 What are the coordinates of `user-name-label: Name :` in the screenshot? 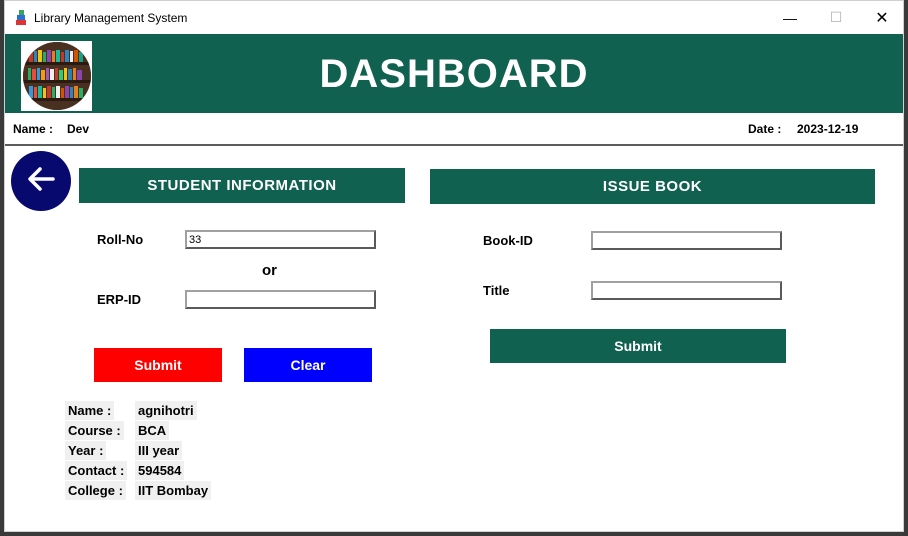 It's located at (33, 129).